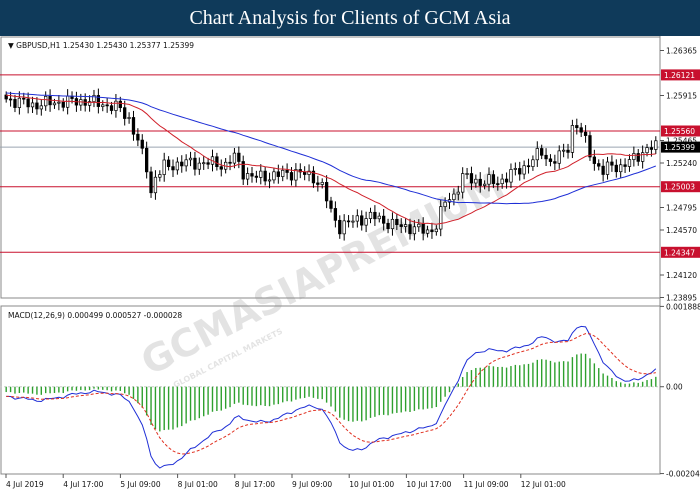 The image size is (700, 500). Describe the element at coordinates (674, 387) in the screenshot. I see `macd-tick-label: 0.00` at that location.